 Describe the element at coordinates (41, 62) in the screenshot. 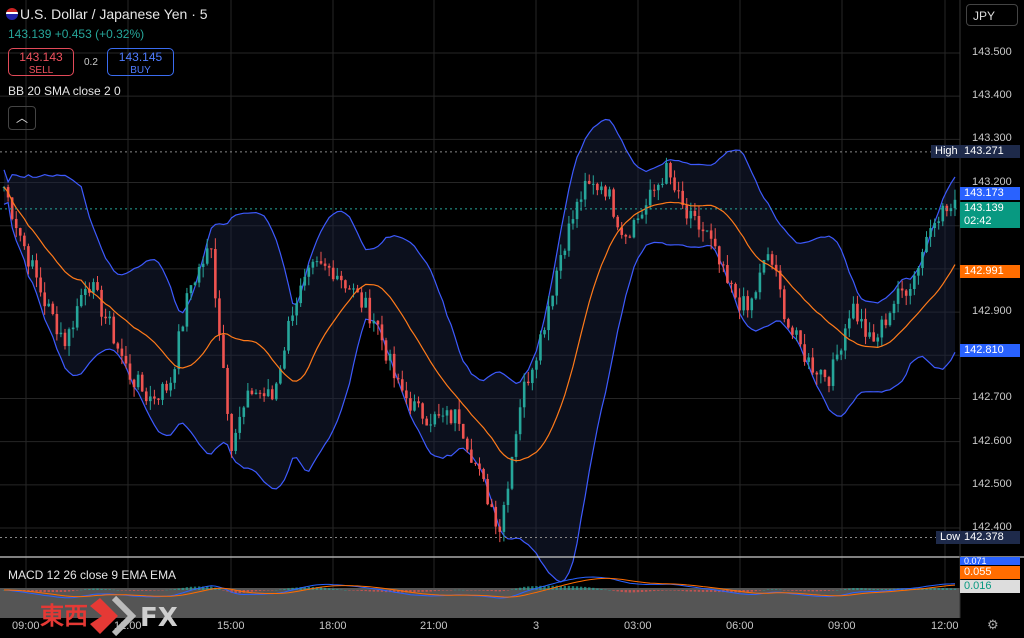

I see `sell-button: 143.143 SELL` at that location.